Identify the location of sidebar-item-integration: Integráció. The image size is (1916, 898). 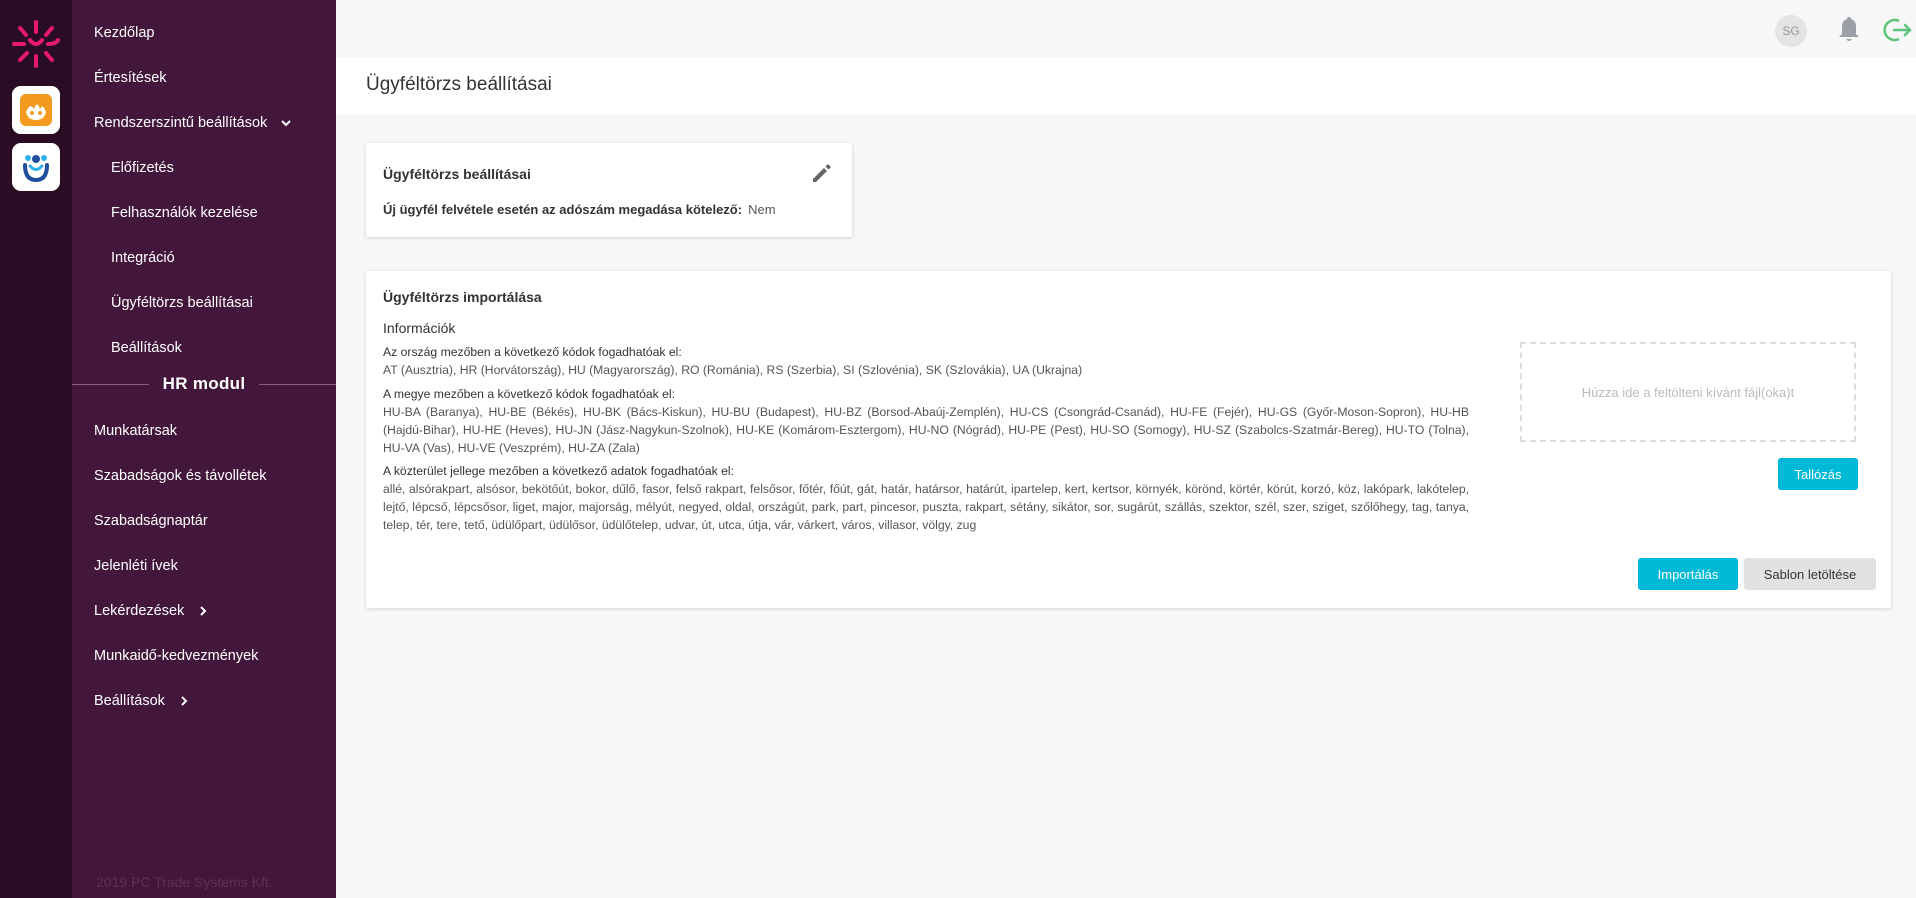
(143, 258).